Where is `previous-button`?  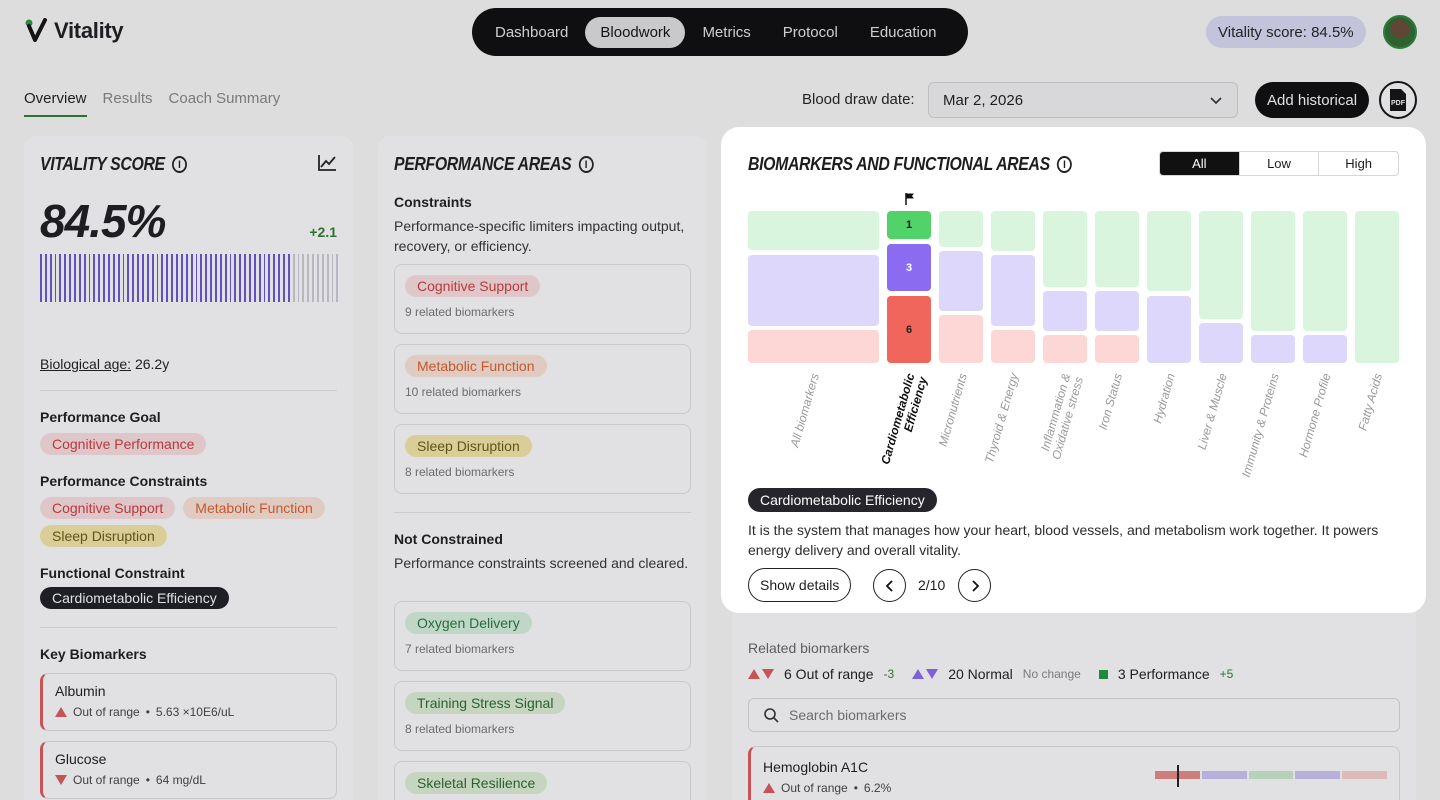
previous-button is located at coordinates (889, 585).